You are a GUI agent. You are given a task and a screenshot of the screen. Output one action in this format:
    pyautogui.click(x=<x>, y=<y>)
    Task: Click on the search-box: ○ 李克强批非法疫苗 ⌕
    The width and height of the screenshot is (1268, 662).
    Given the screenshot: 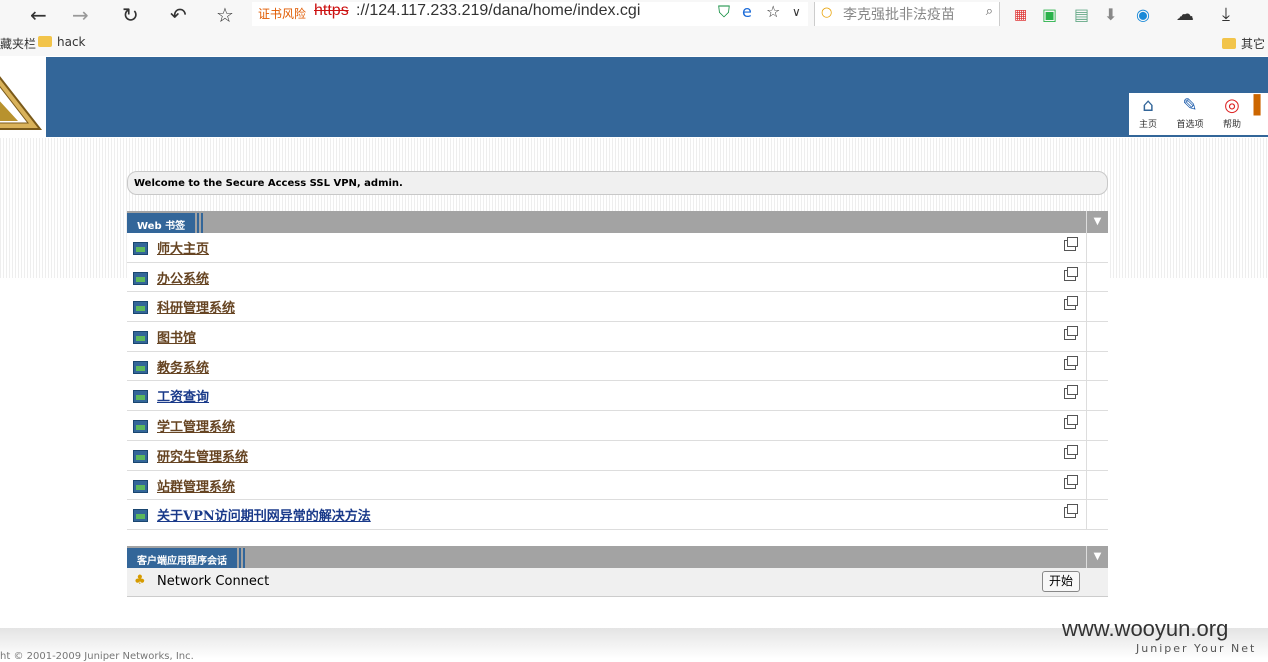 What is the action you would take?
    pyautogui.click(x=907, y=14)
    